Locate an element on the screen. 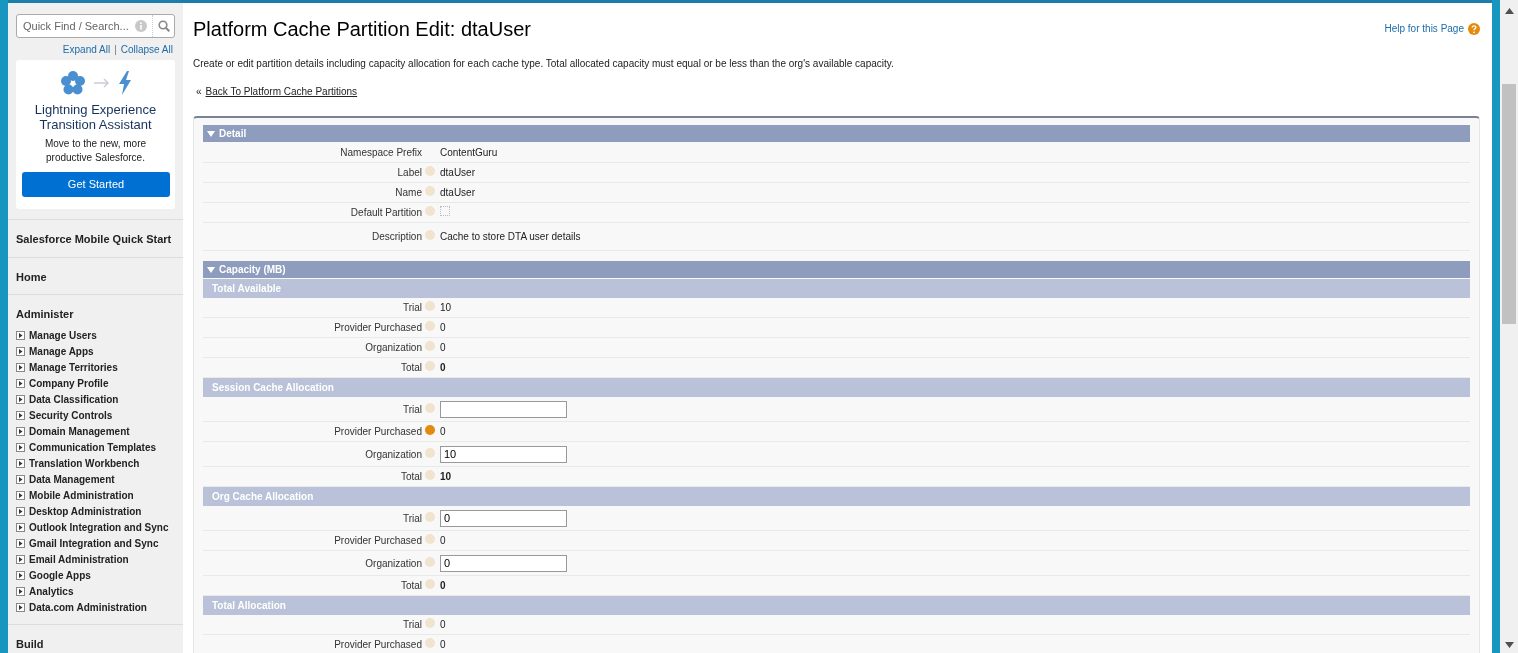 This screenshot has width=1518, height=653. scroll-up-icon is located at coordinates (1509, 11).